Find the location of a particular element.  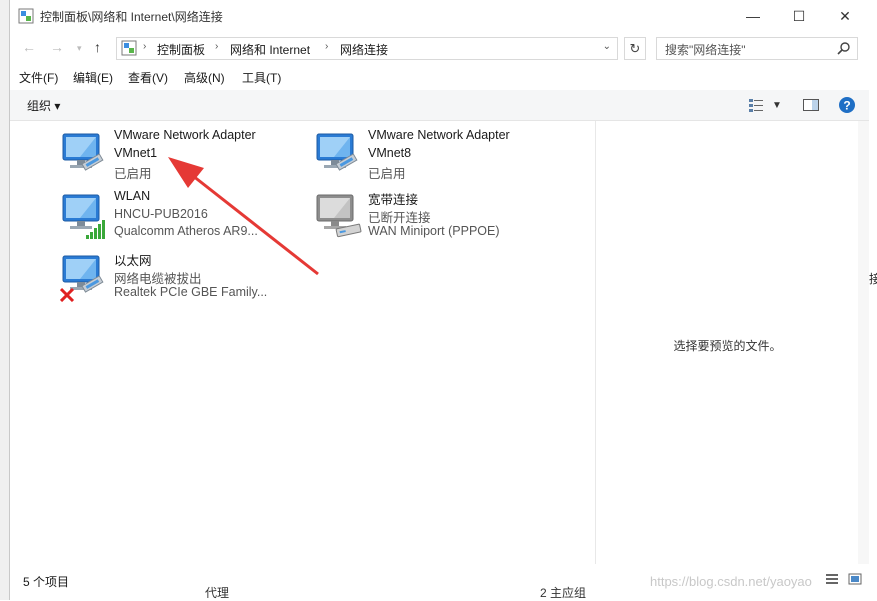

organize-button: 组织 ▾ is located at coordinates (43, 105).